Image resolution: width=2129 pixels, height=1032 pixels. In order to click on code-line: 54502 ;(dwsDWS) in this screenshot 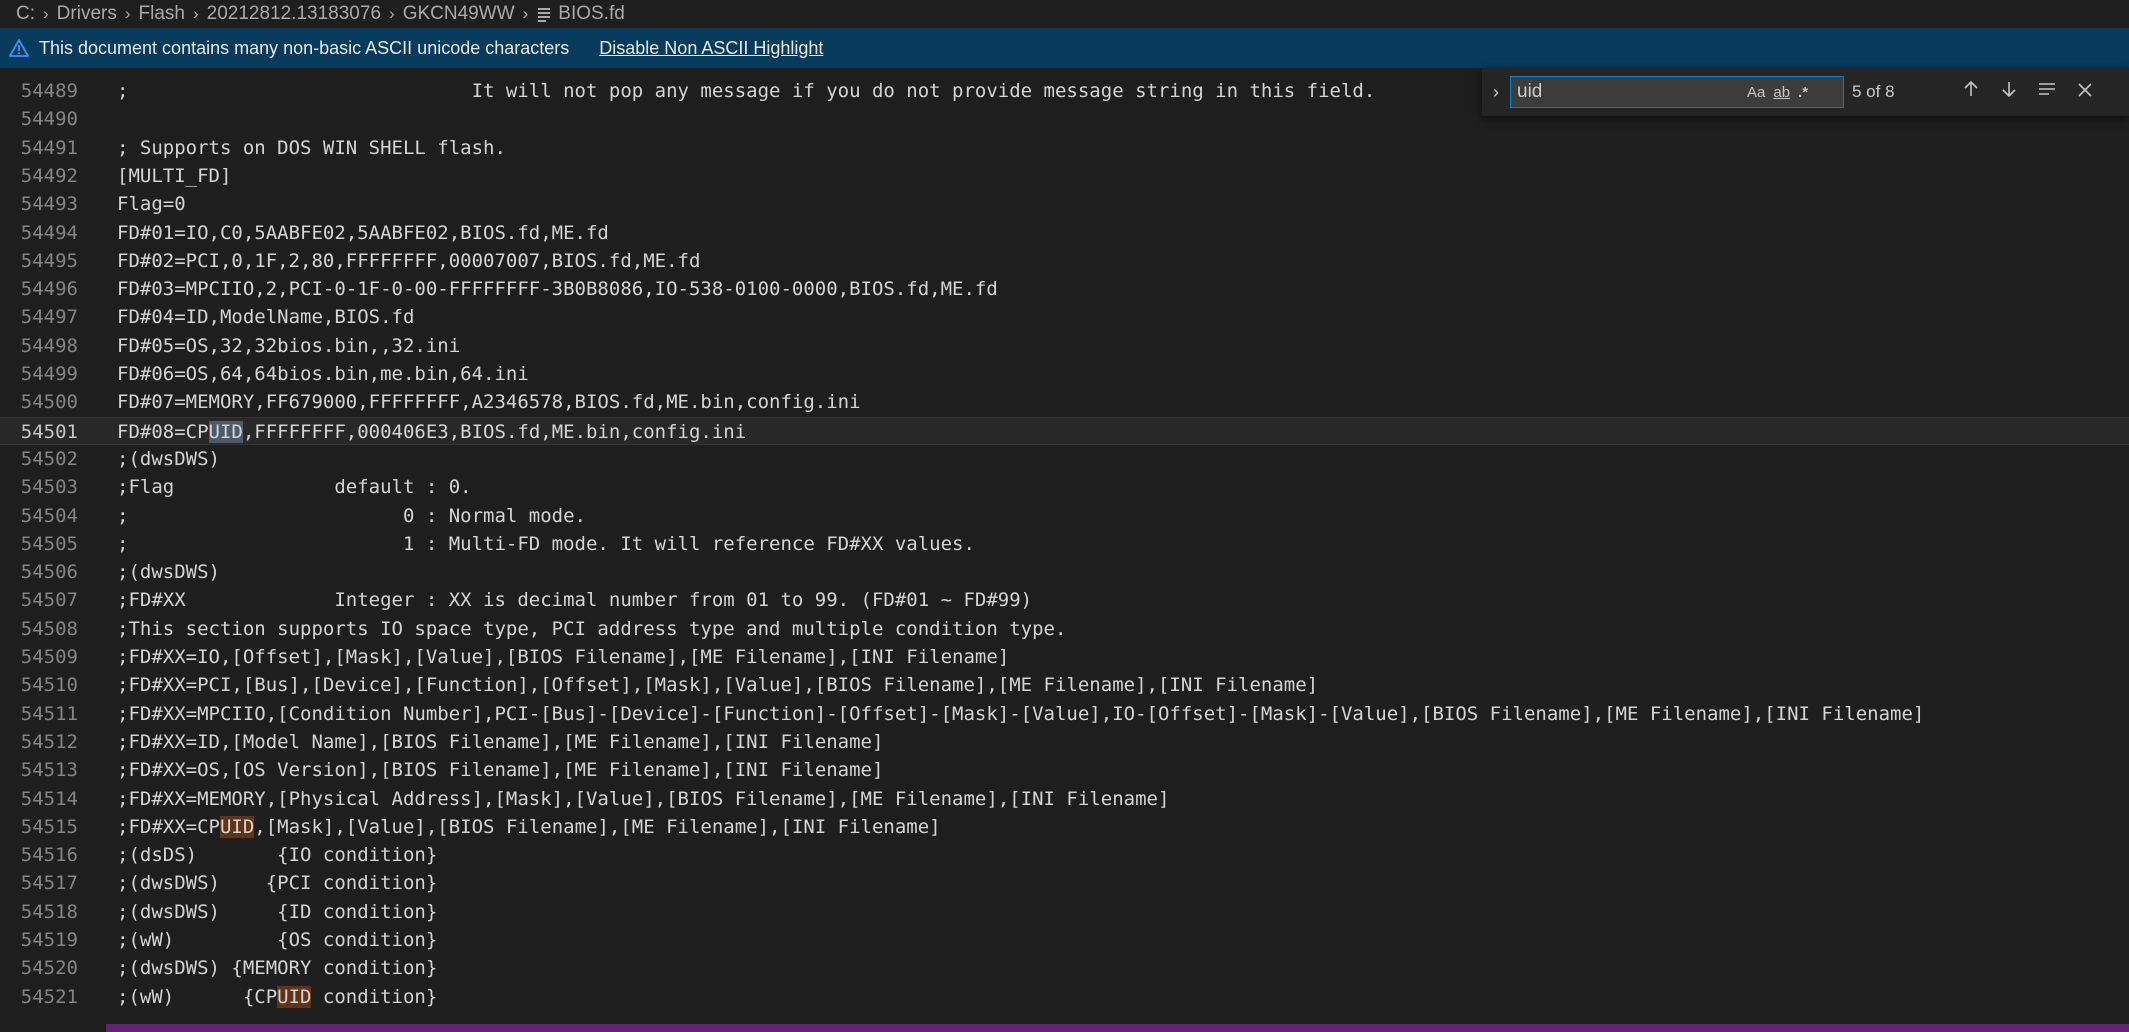, I will do `click(1064, 459)`.